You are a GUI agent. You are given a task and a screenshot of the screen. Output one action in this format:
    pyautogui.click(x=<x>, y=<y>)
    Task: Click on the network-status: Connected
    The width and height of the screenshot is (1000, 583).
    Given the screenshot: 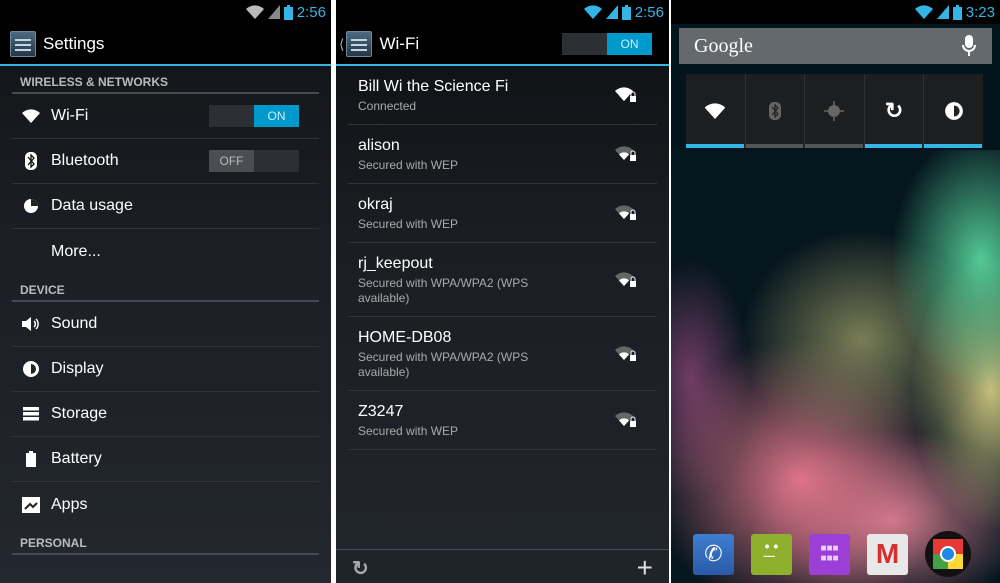 What is the action you would take?
    pyautogui.click(x=387, y=106)
    